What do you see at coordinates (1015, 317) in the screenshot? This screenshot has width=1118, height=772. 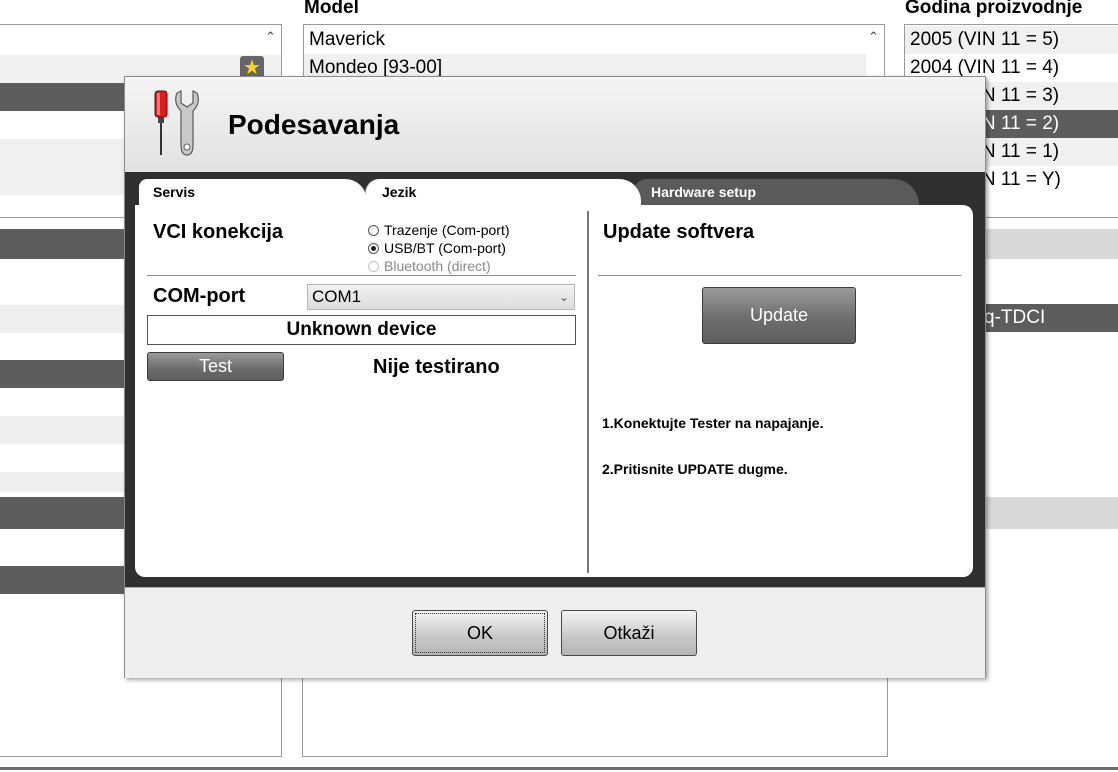 I see `engine-label: q-TDCI` at bounding box center [1015, 317].